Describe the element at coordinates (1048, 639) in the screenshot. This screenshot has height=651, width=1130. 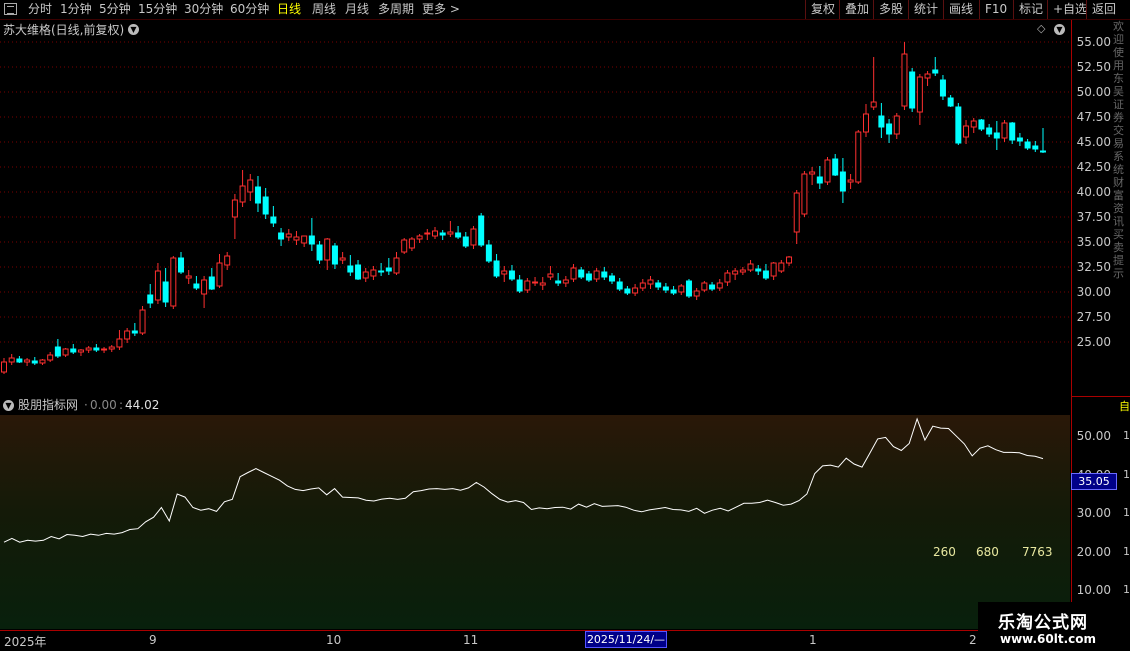
I see `watermark-url: www.60lt.com` at that location.